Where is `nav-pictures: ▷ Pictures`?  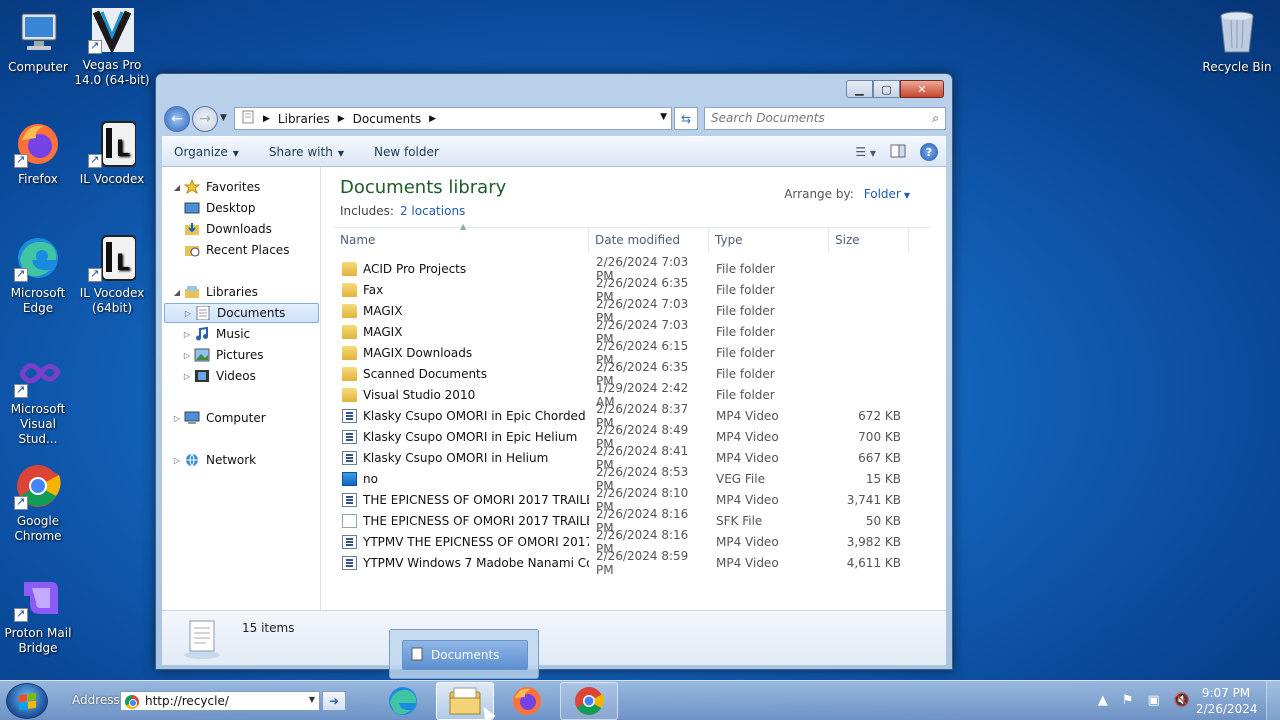
nav-pictures: ▷ Pictures is located at coordinates (222, 355).